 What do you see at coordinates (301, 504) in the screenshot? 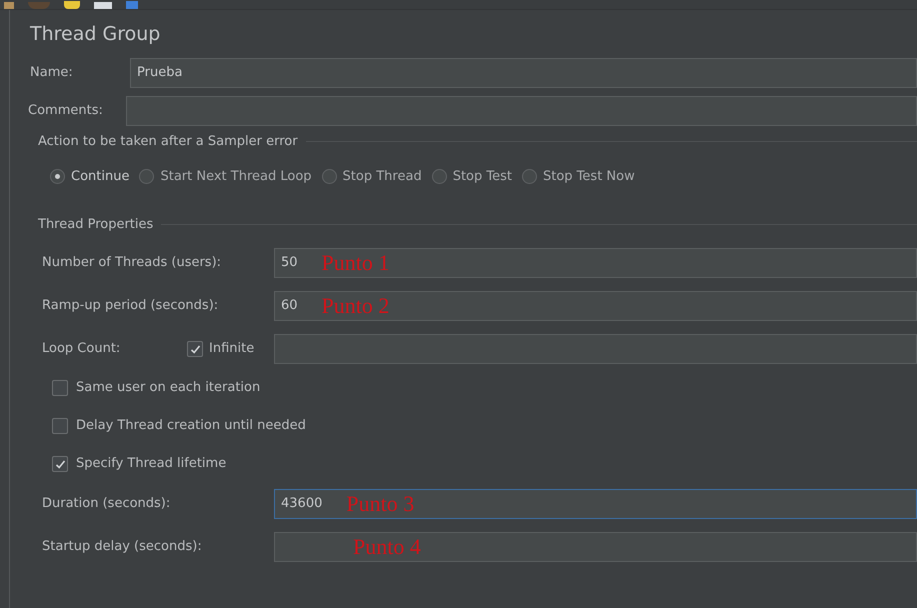
I see `field-value: 43600` at bounding box center [301, 504].